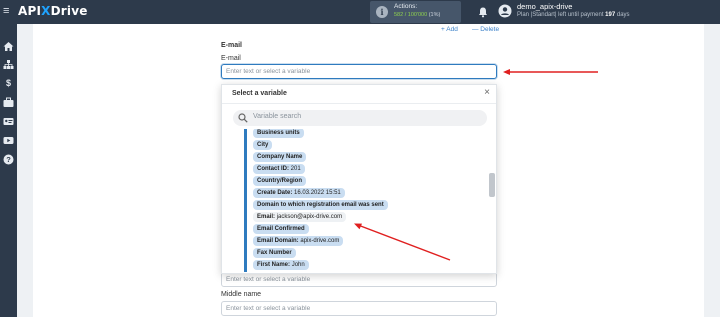  I want to click on username: demo_apix-drive, so click(544, 6).